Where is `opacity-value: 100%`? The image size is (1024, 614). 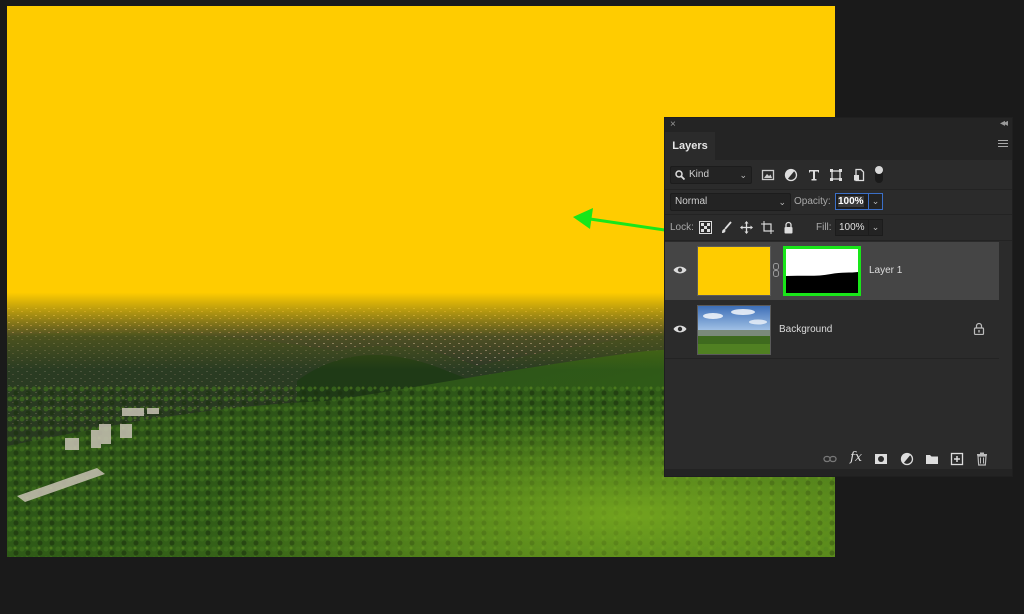 opacity-value: 100% is located at coordinates (851, 201).